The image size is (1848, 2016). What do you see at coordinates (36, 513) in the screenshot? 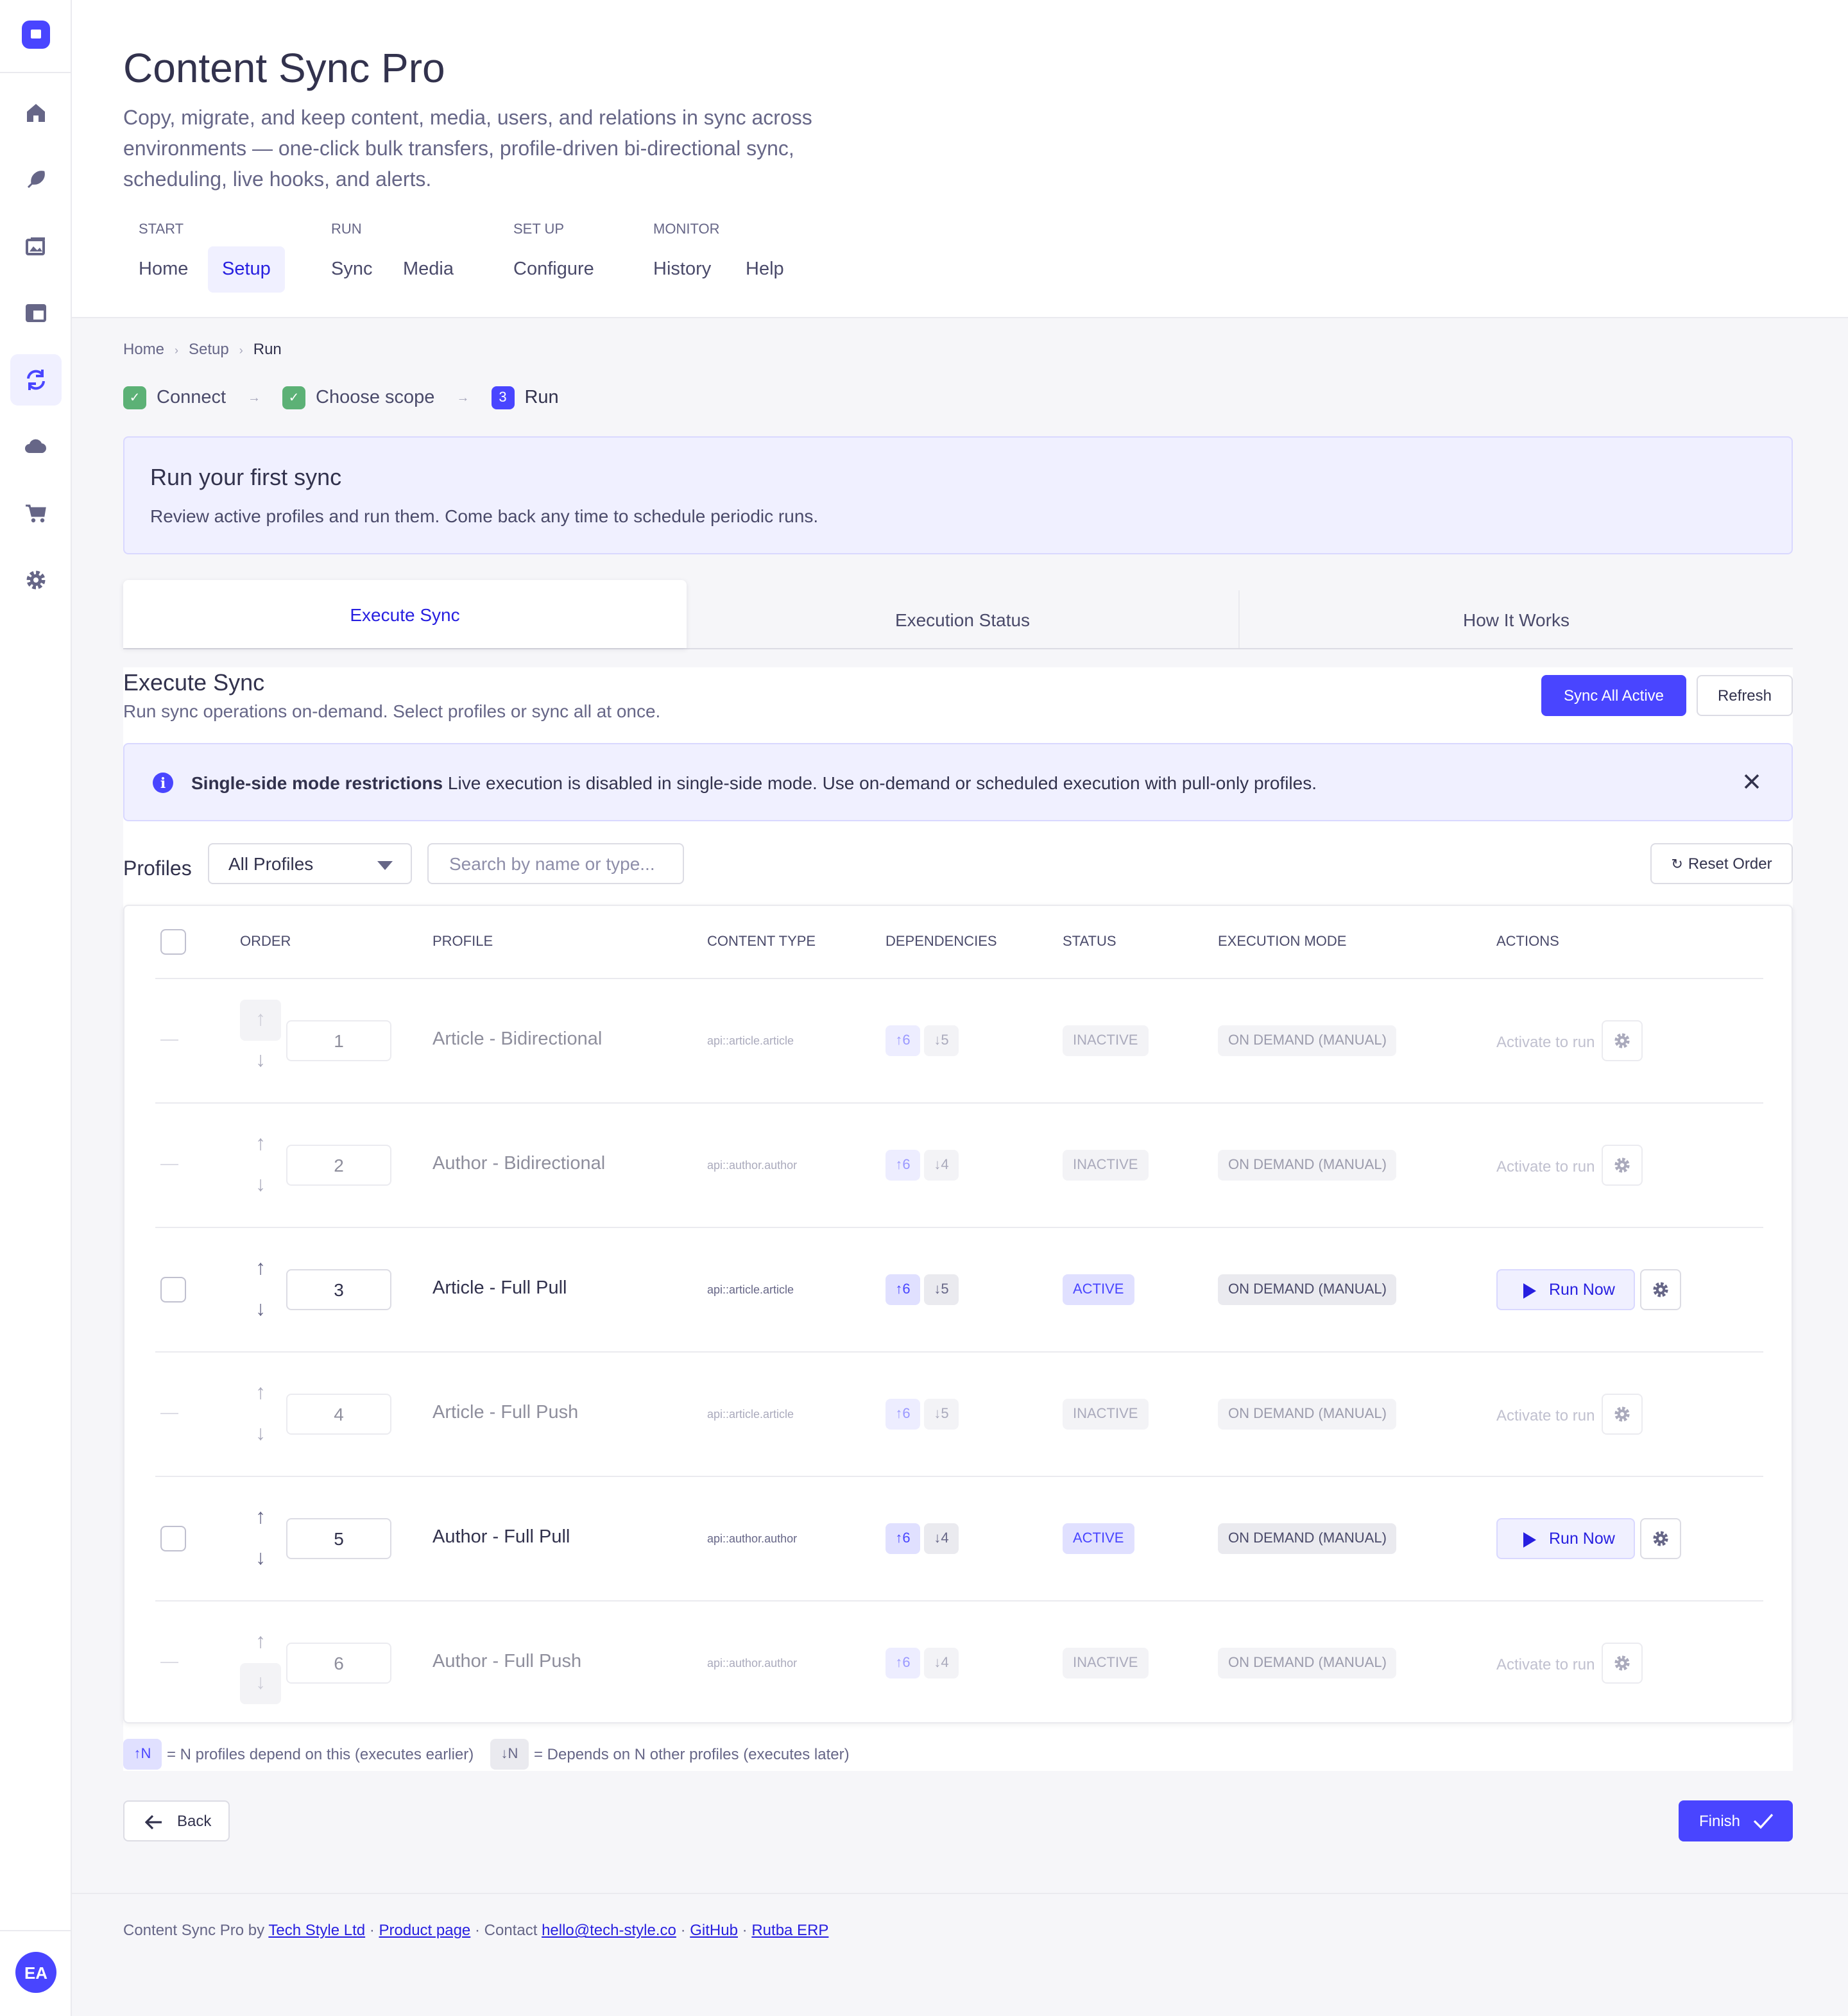
I see `cart-icon` at bounding box center [36, 513].